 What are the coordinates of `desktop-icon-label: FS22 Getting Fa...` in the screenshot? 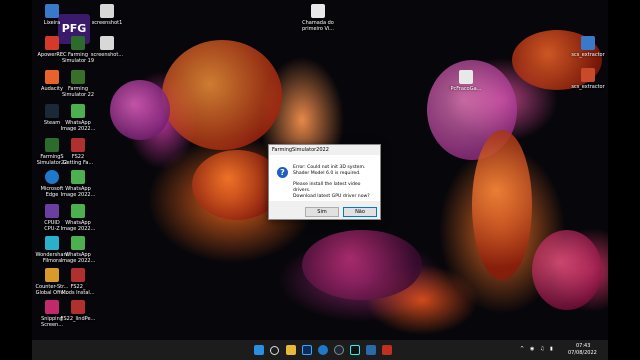 It's located at (78, 160).